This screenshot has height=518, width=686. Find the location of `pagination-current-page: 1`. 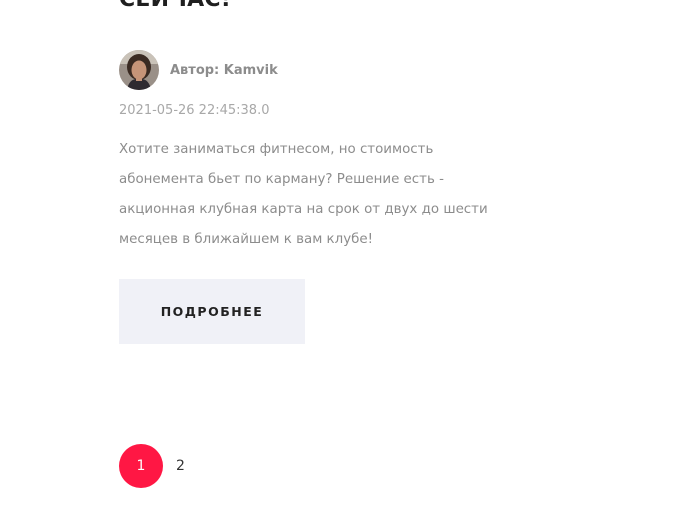

pagination-current-page: 1 is located at coordinates (141, 466).